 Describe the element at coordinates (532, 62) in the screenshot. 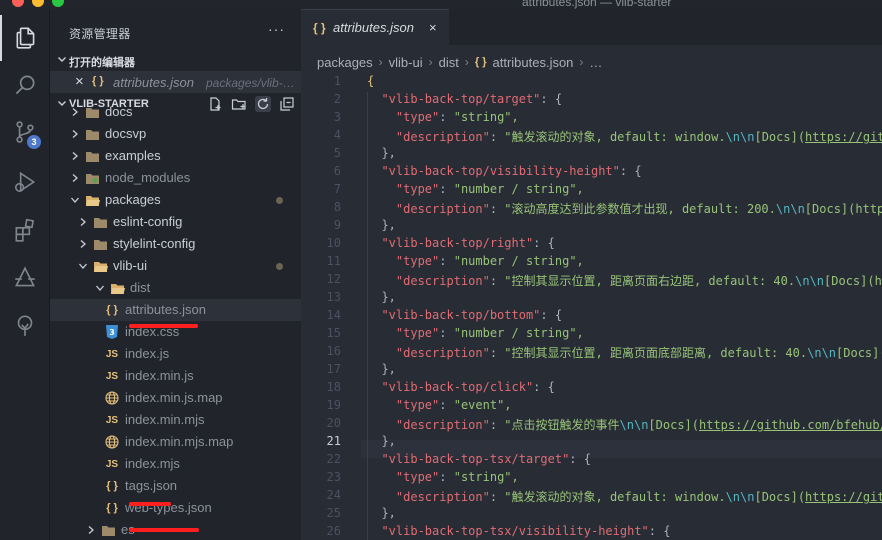

I see `breadcrumb-item: attributes.json` at that location.